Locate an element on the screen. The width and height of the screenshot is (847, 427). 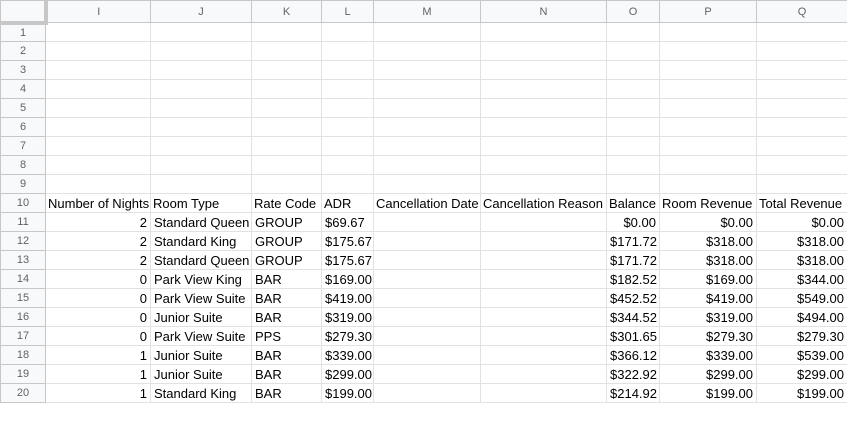
row-header: 7 is located at coordinates (23, 146).